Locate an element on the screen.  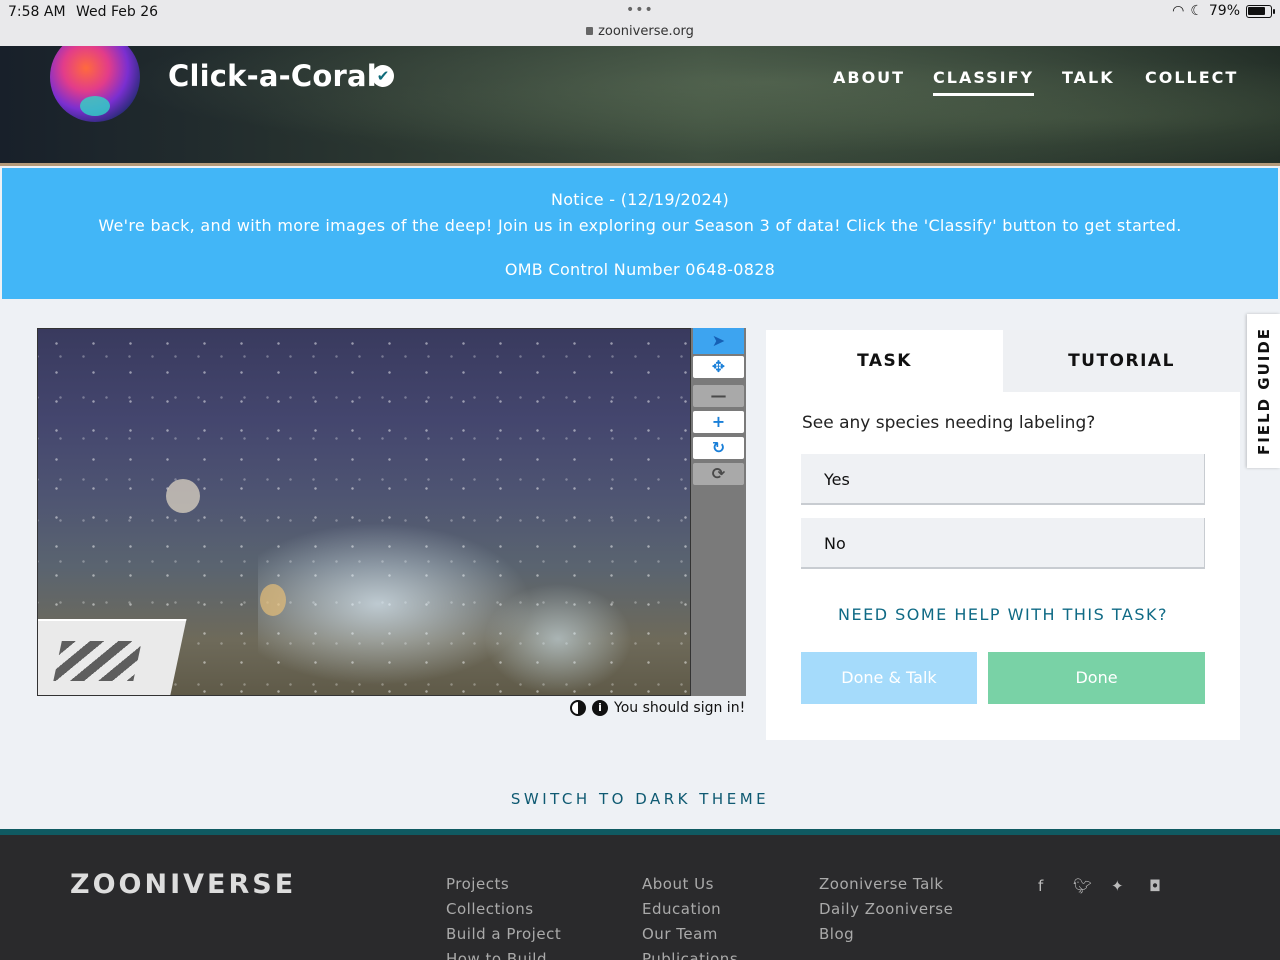
footer-col-about: About Us Education Our Team Publications is located at coordinates (690, 917).